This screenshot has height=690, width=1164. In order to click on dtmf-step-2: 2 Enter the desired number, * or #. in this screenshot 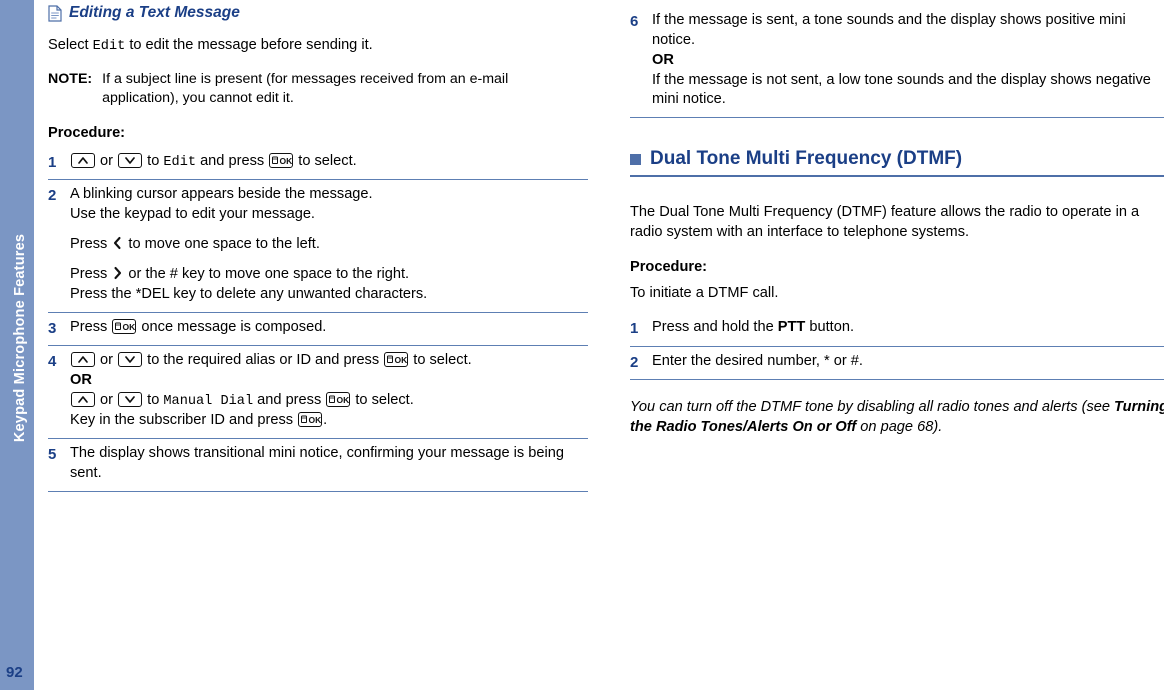, I will do `click(897, 363)`.